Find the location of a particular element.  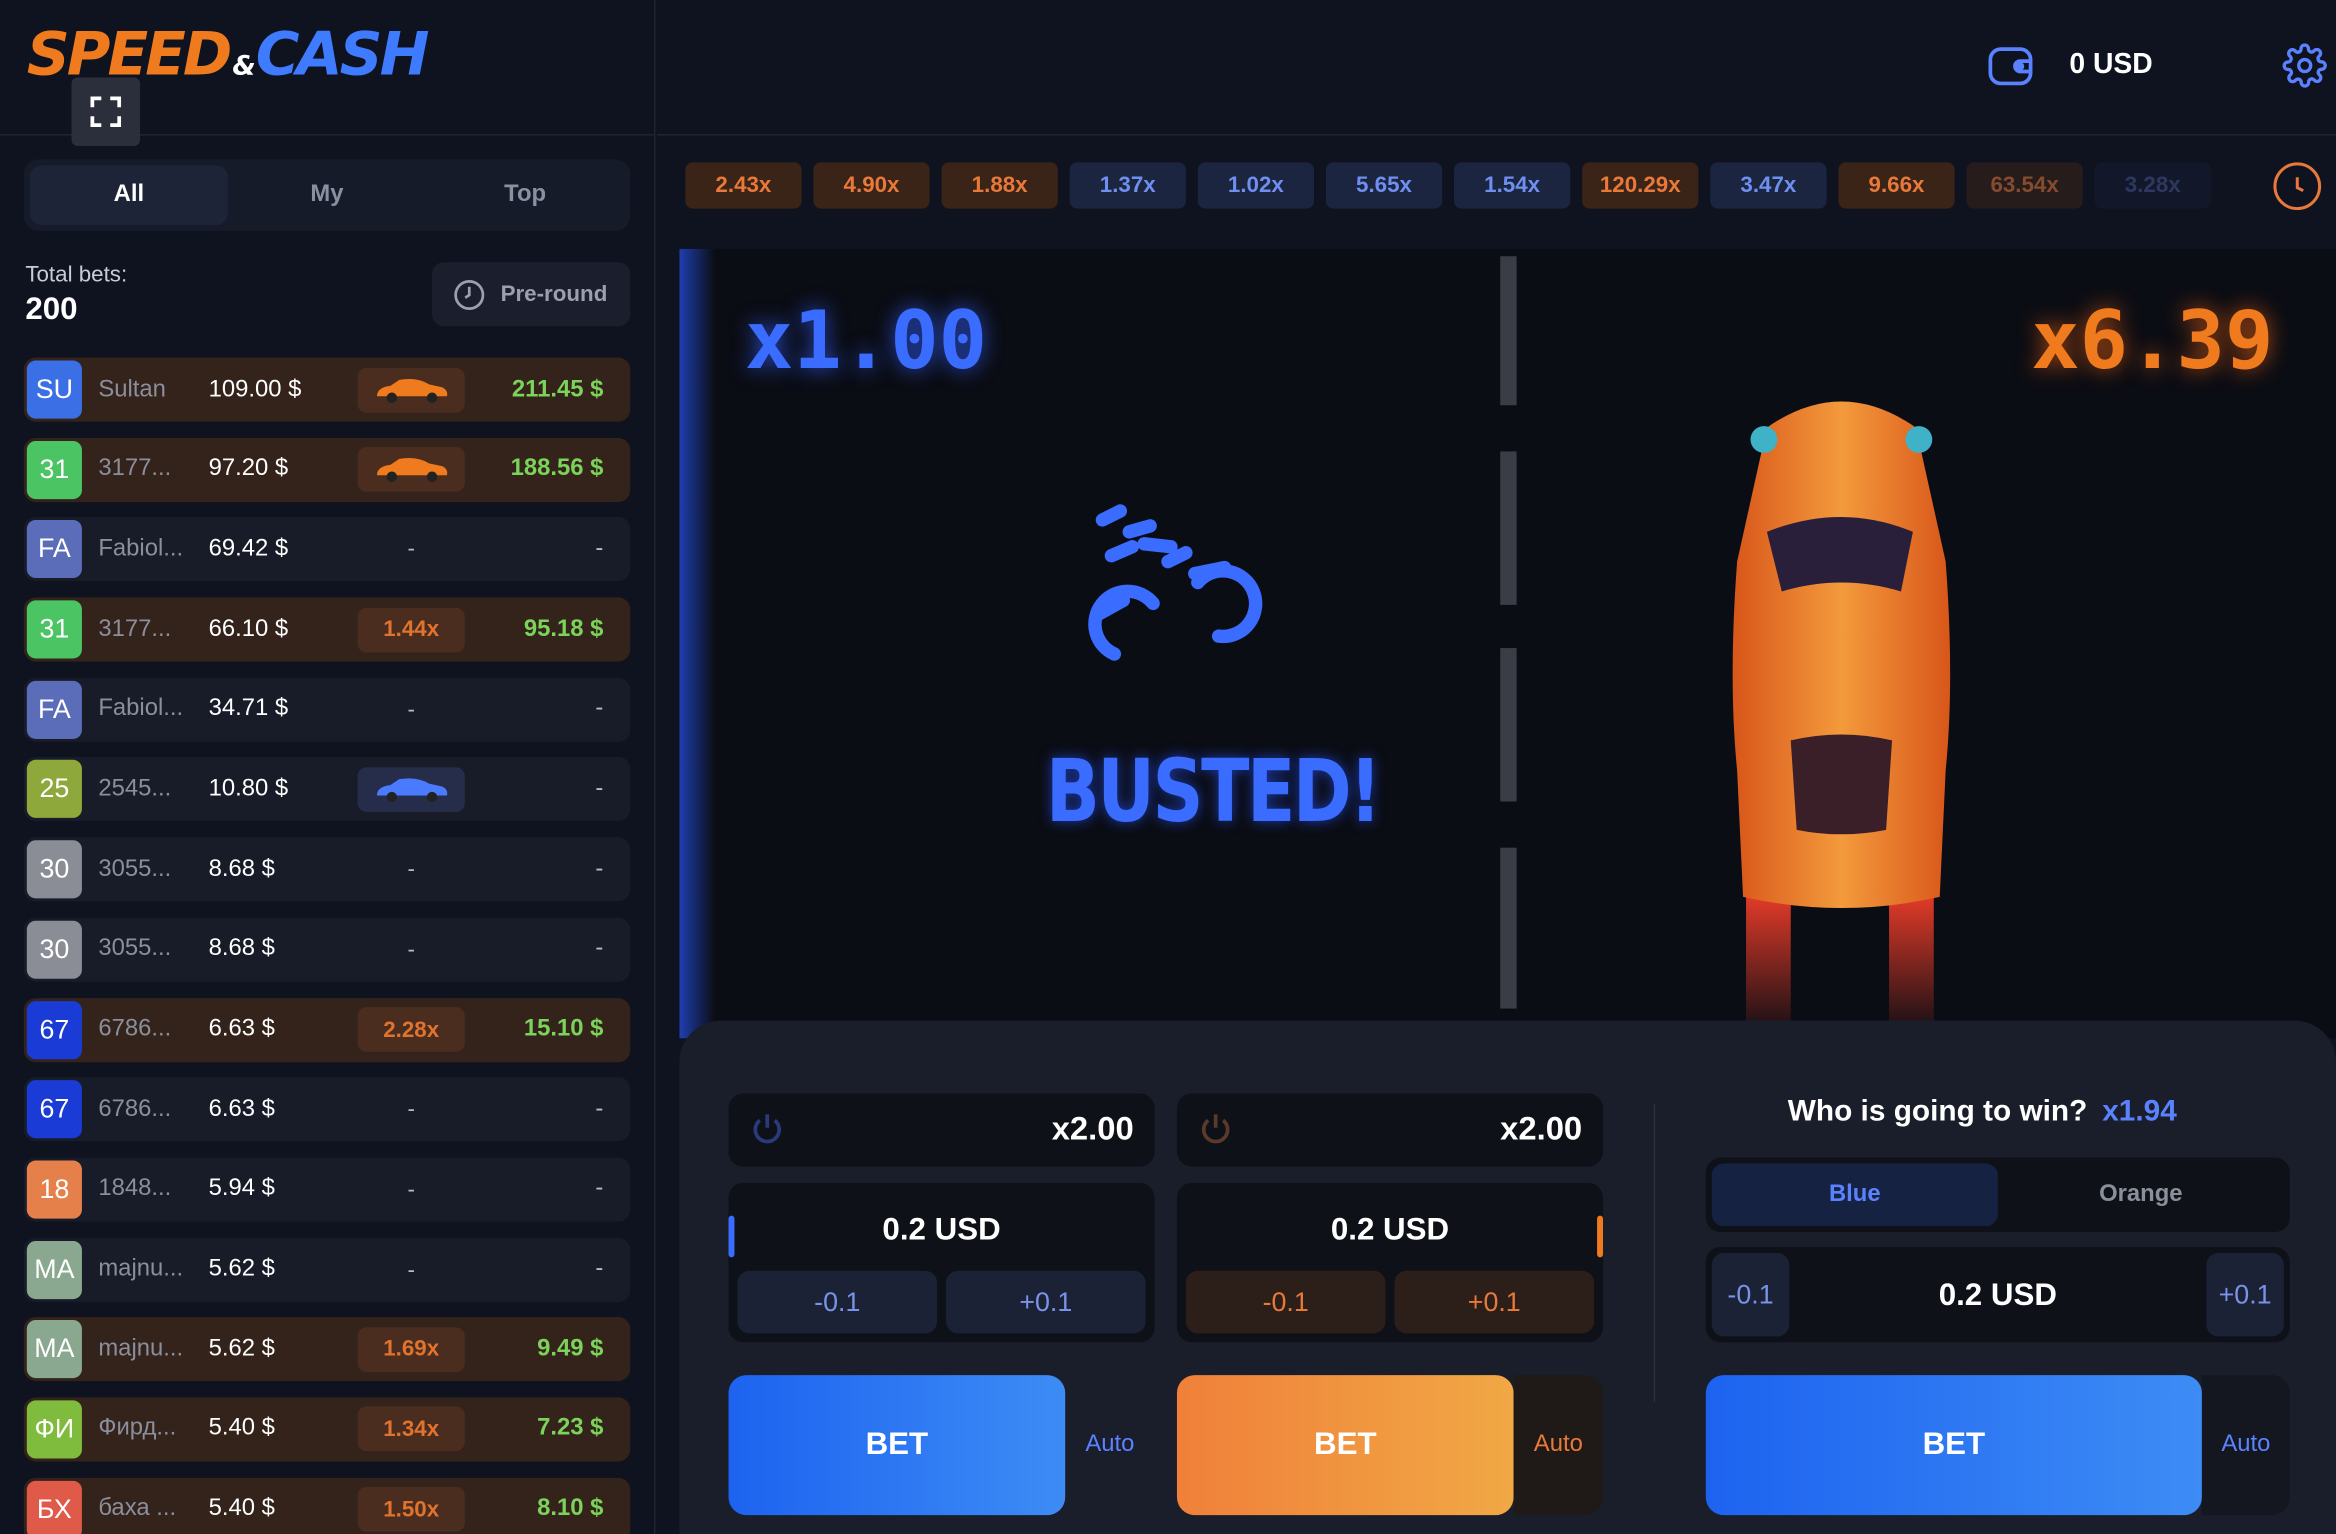

tab-all: All is located at coordinates (128, 195).